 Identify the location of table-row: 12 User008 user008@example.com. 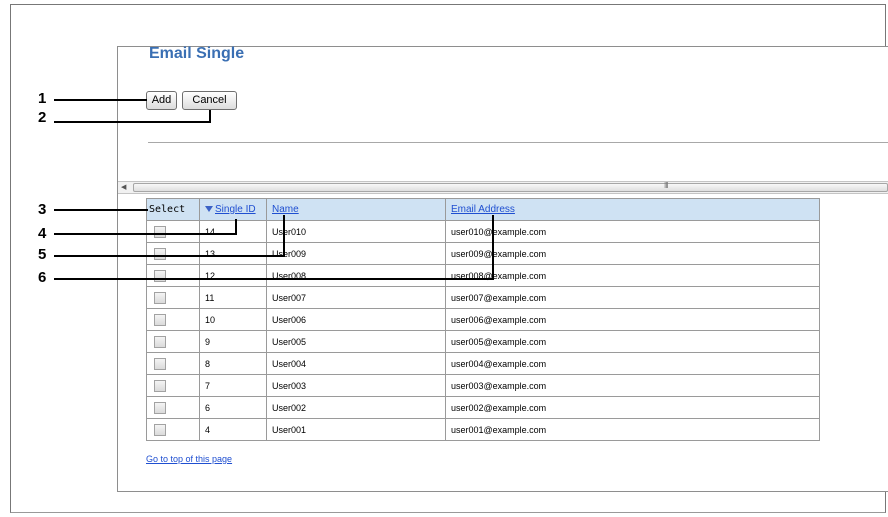
(483, 275).